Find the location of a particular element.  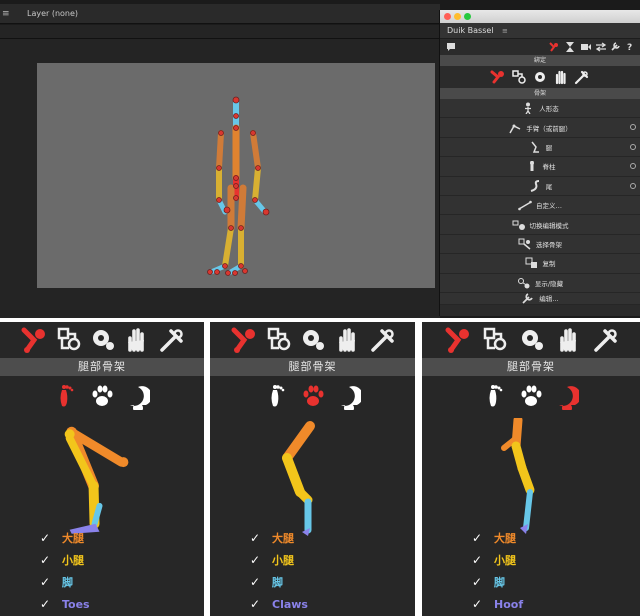

bone-checkbox-label: 大腿 is located at coordinates (505, 538).